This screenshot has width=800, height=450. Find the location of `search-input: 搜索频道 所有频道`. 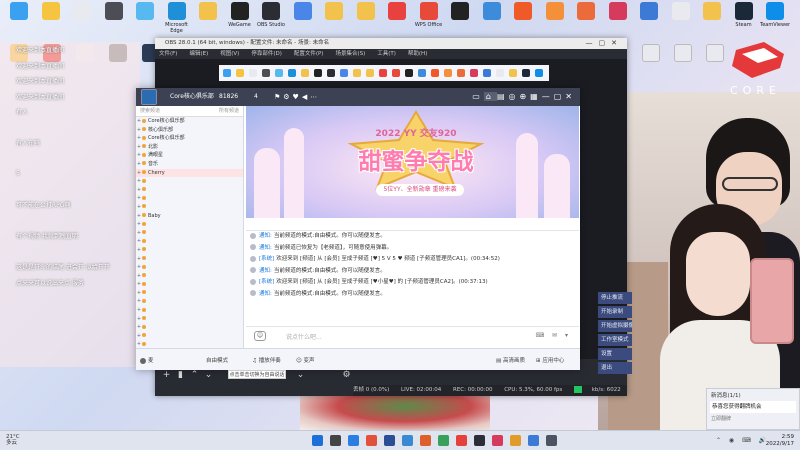

search-input: 搜索频道 所有频道 is located at coordinates (189, 111).